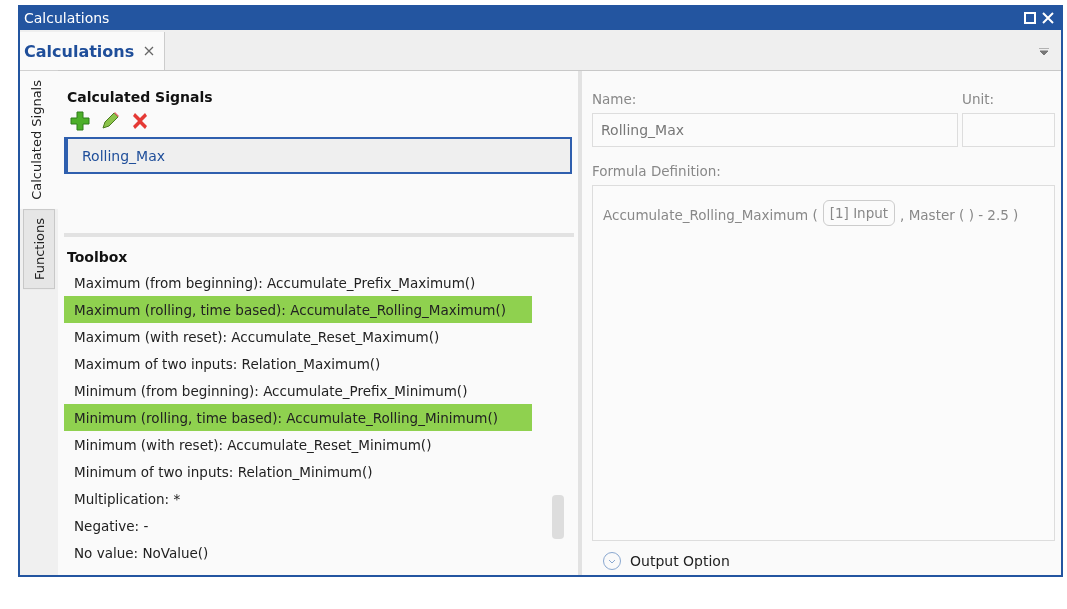  Describe the element at coordinates (140, 121) in the screenshot. I see `delete-icon` at that location.